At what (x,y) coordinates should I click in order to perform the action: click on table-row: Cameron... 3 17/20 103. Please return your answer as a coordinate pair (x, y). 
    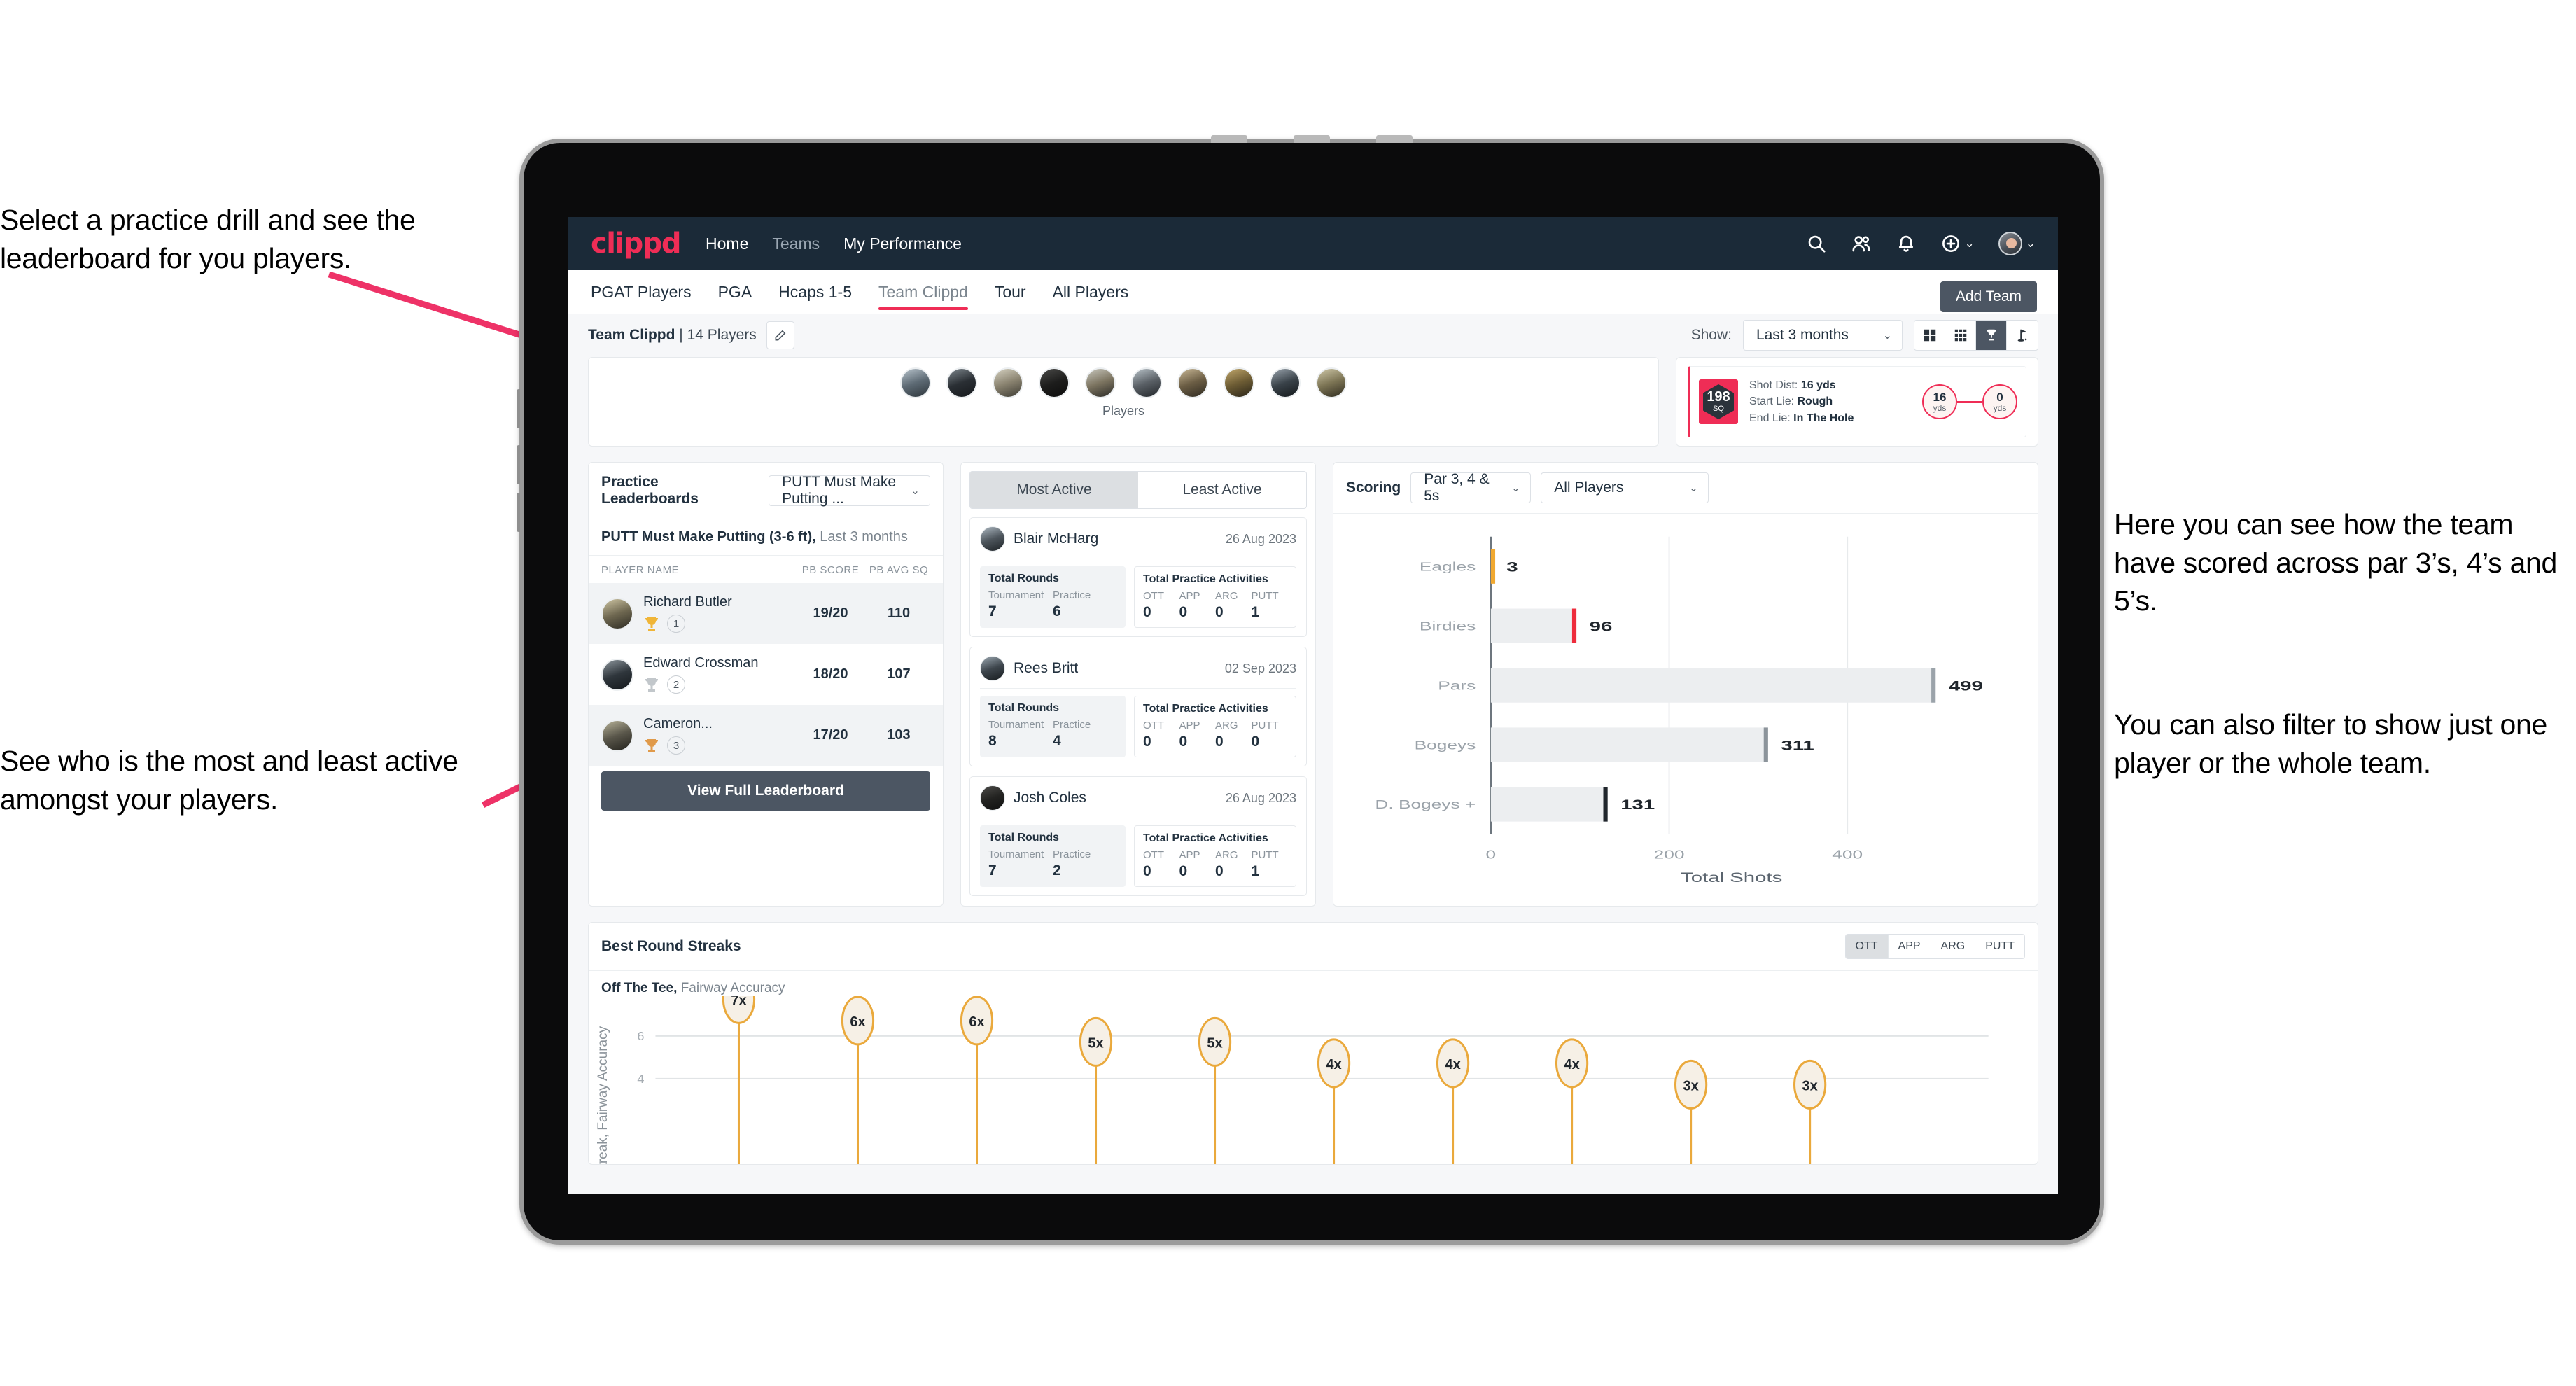
    Looking at the image, I should click on (766, 735).